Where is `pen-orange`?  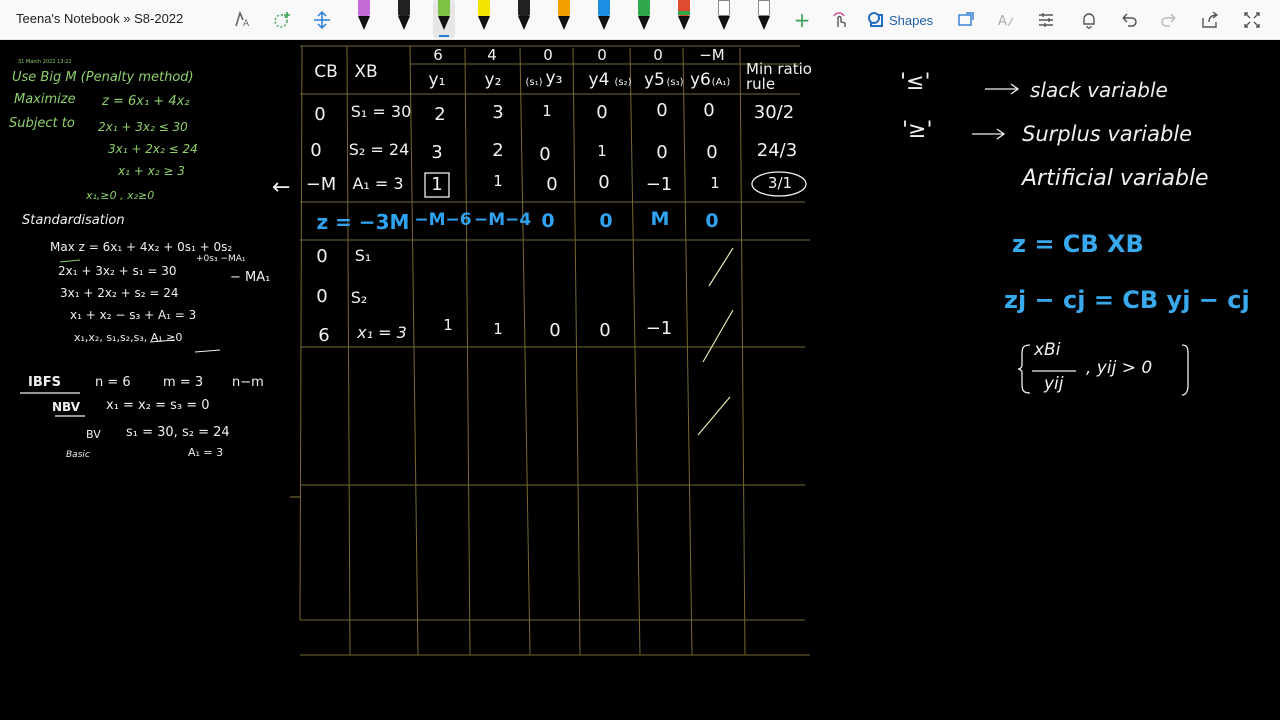 pen-orange is located at coordinates (564, 17).